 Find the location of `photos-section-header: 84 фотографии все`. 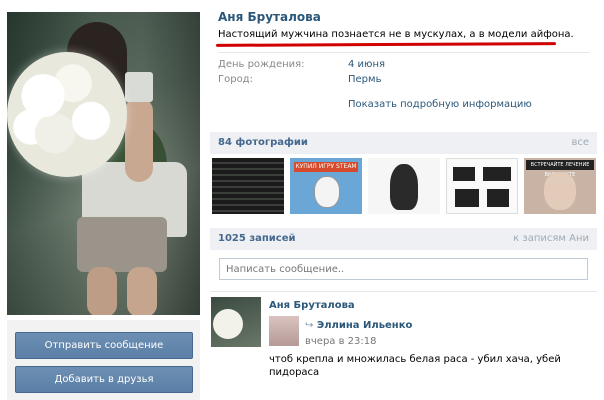

photos-section-header: 84 фотографии все is located at coordinates (403, 143).